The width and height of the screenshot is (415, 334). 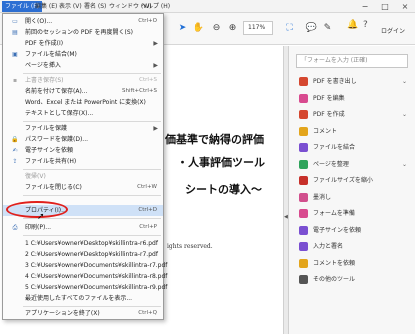 What do you see at coordinates (15, 54) in the screenshot?
I see `combine-icon: ▣` at bounding box center [15, 54].